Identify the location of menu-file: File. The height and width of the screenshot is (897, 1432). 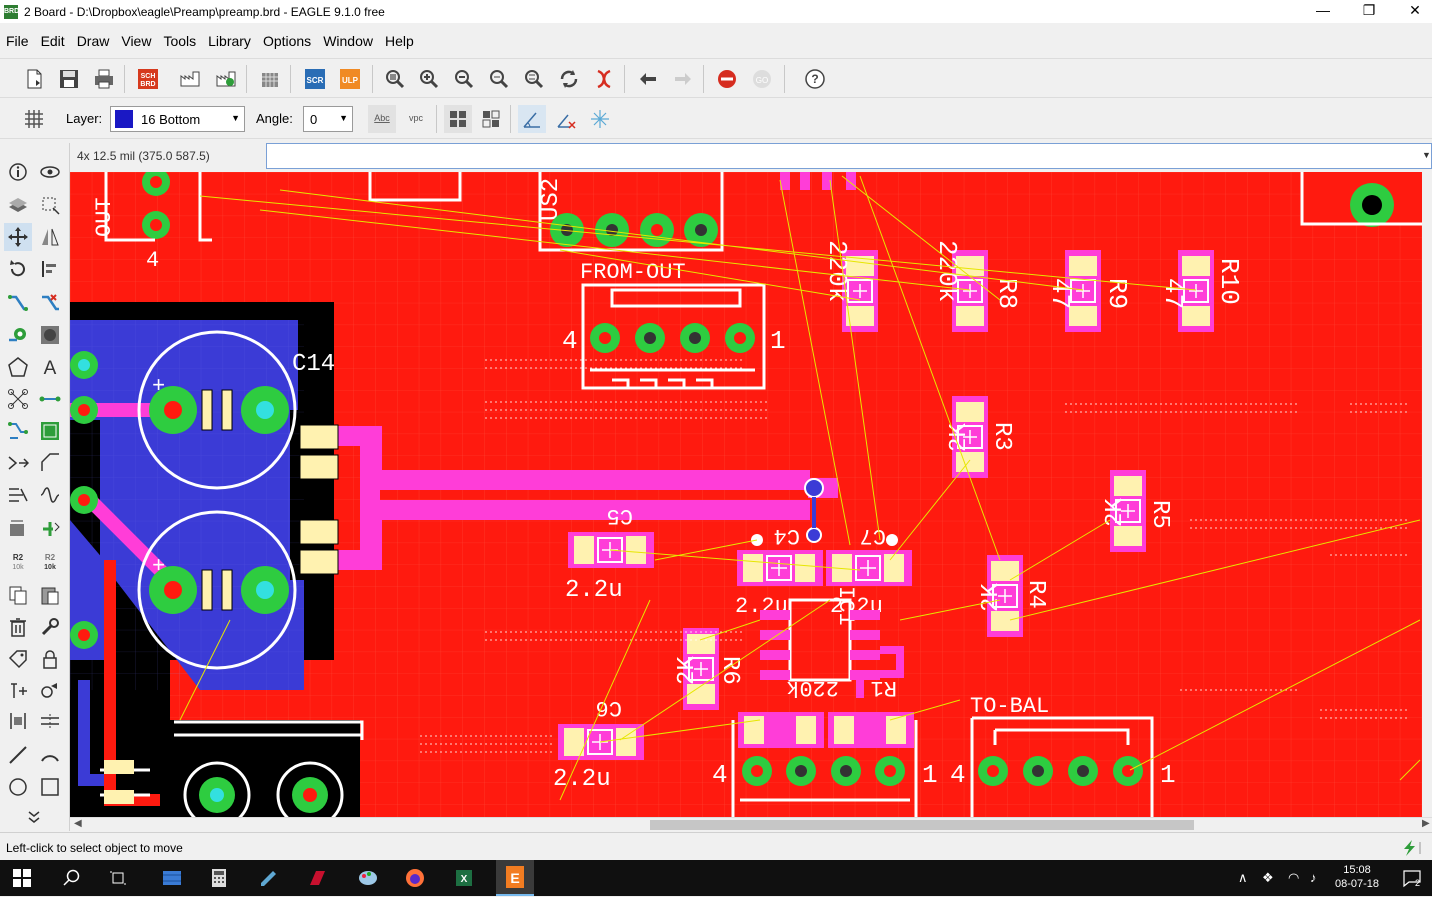
(17, 41).